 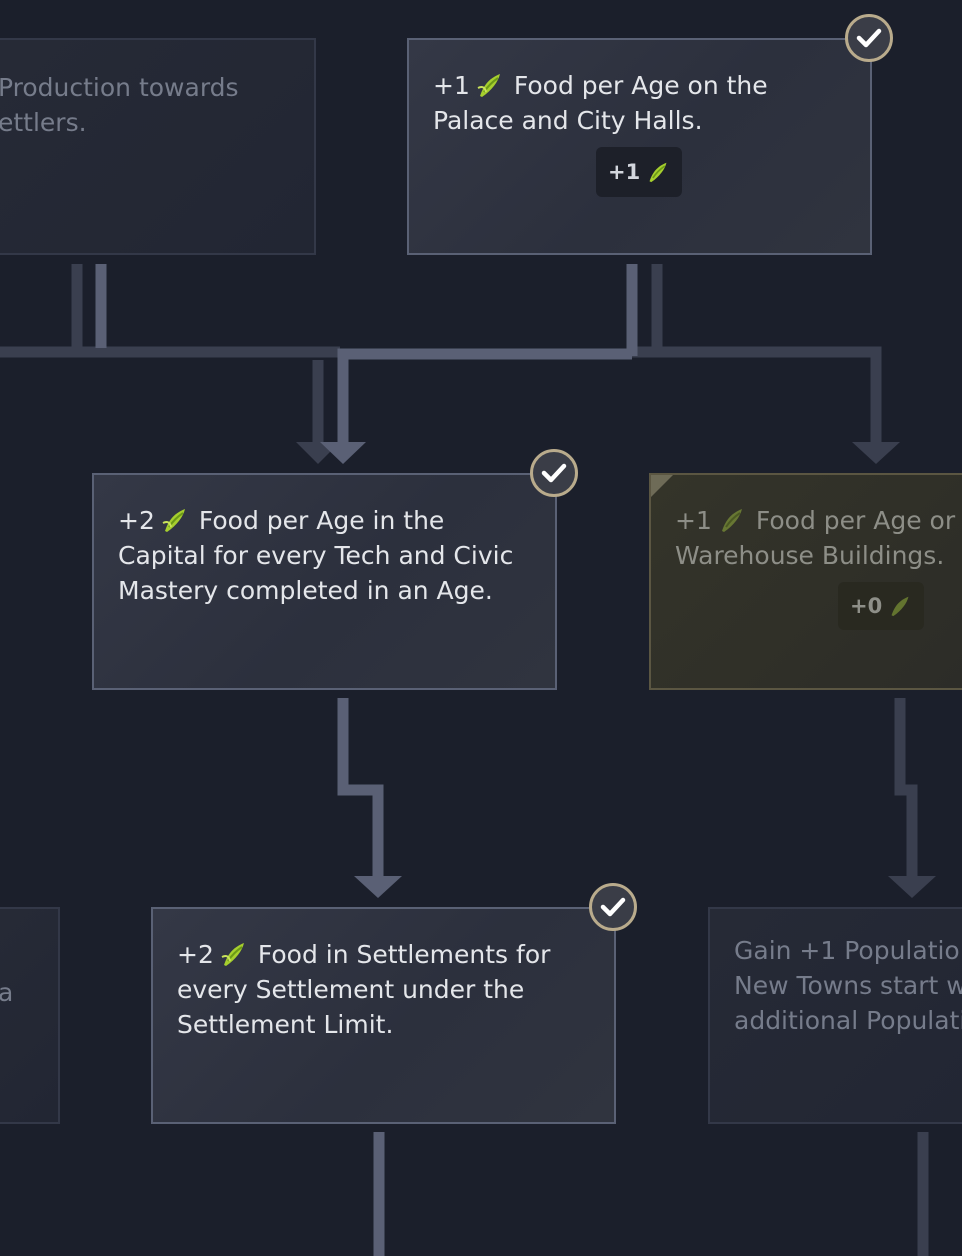 What do you see at coordinates (119, 87) in the screenshot?
I see `node-text-line: Production towards` at bounding box center [119, 87].